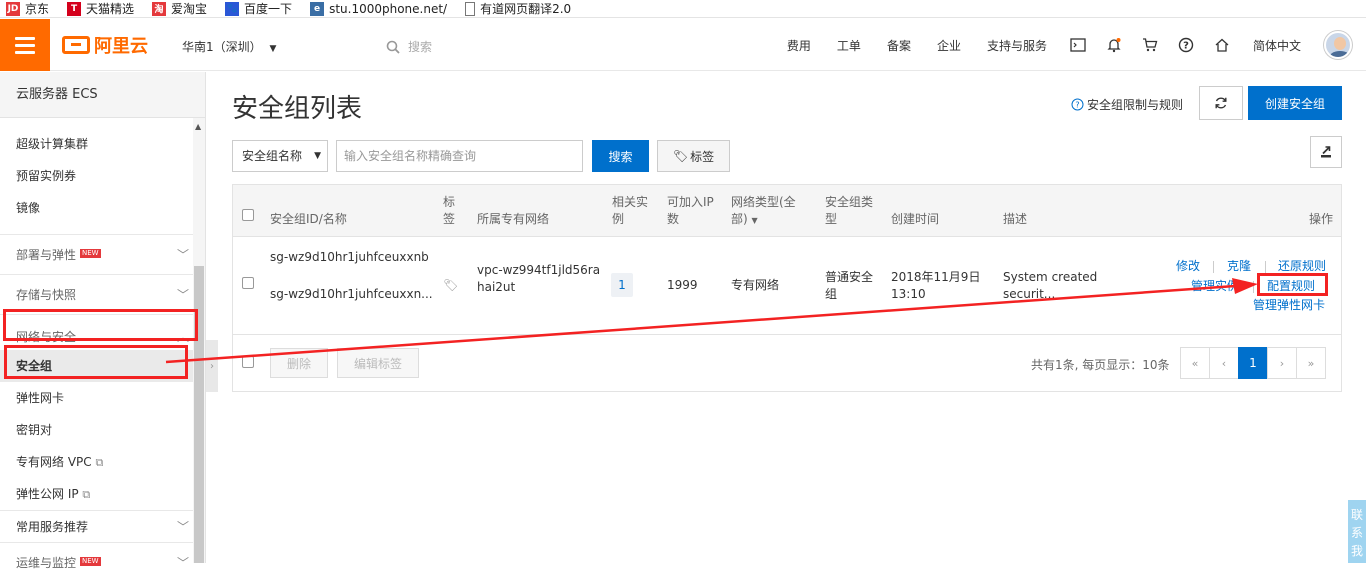 This screenshot has height=583, width=1366. What do you see at coordinates (682, 285) in the screenshot?
I see `available-ip: 1999` at bounding box center [682, 285].